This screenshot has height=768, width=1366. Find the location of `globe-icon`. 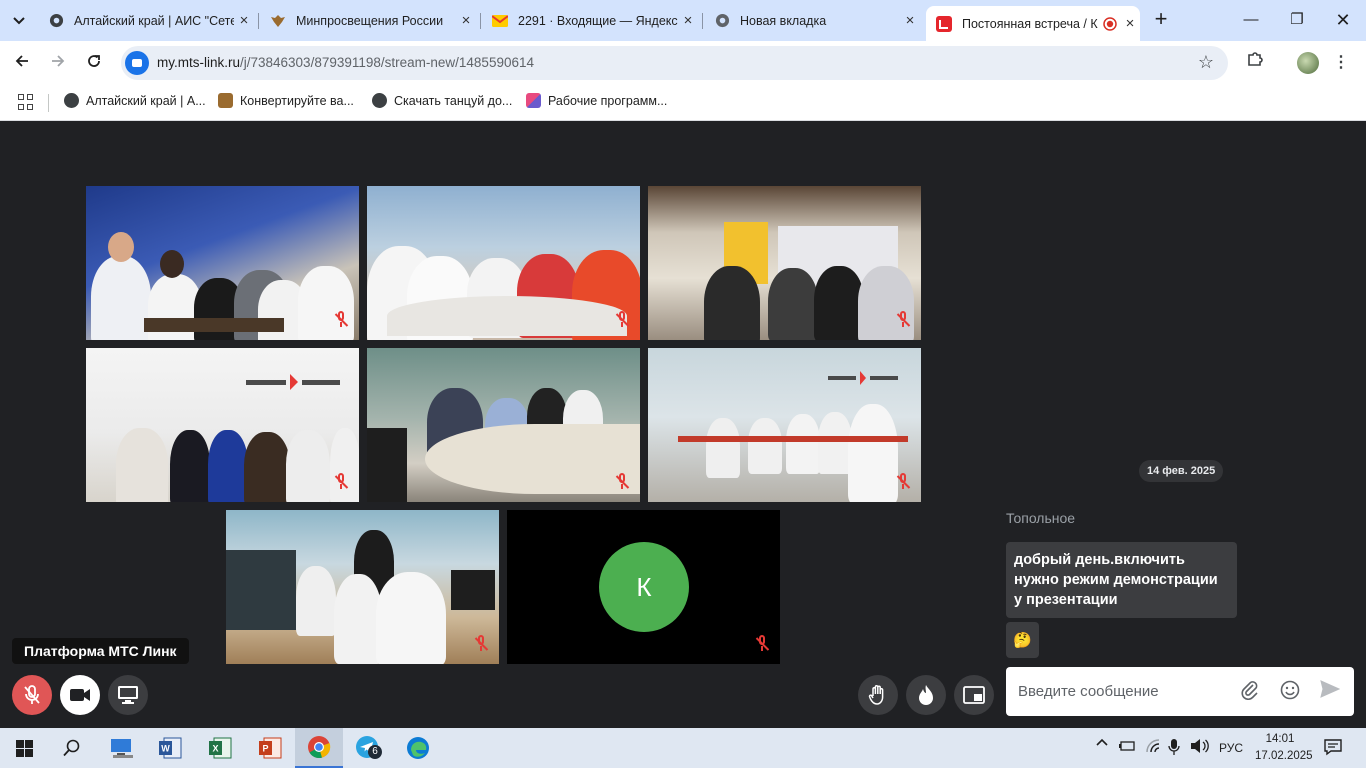

globe-icon is located at coordinates (56, 21).